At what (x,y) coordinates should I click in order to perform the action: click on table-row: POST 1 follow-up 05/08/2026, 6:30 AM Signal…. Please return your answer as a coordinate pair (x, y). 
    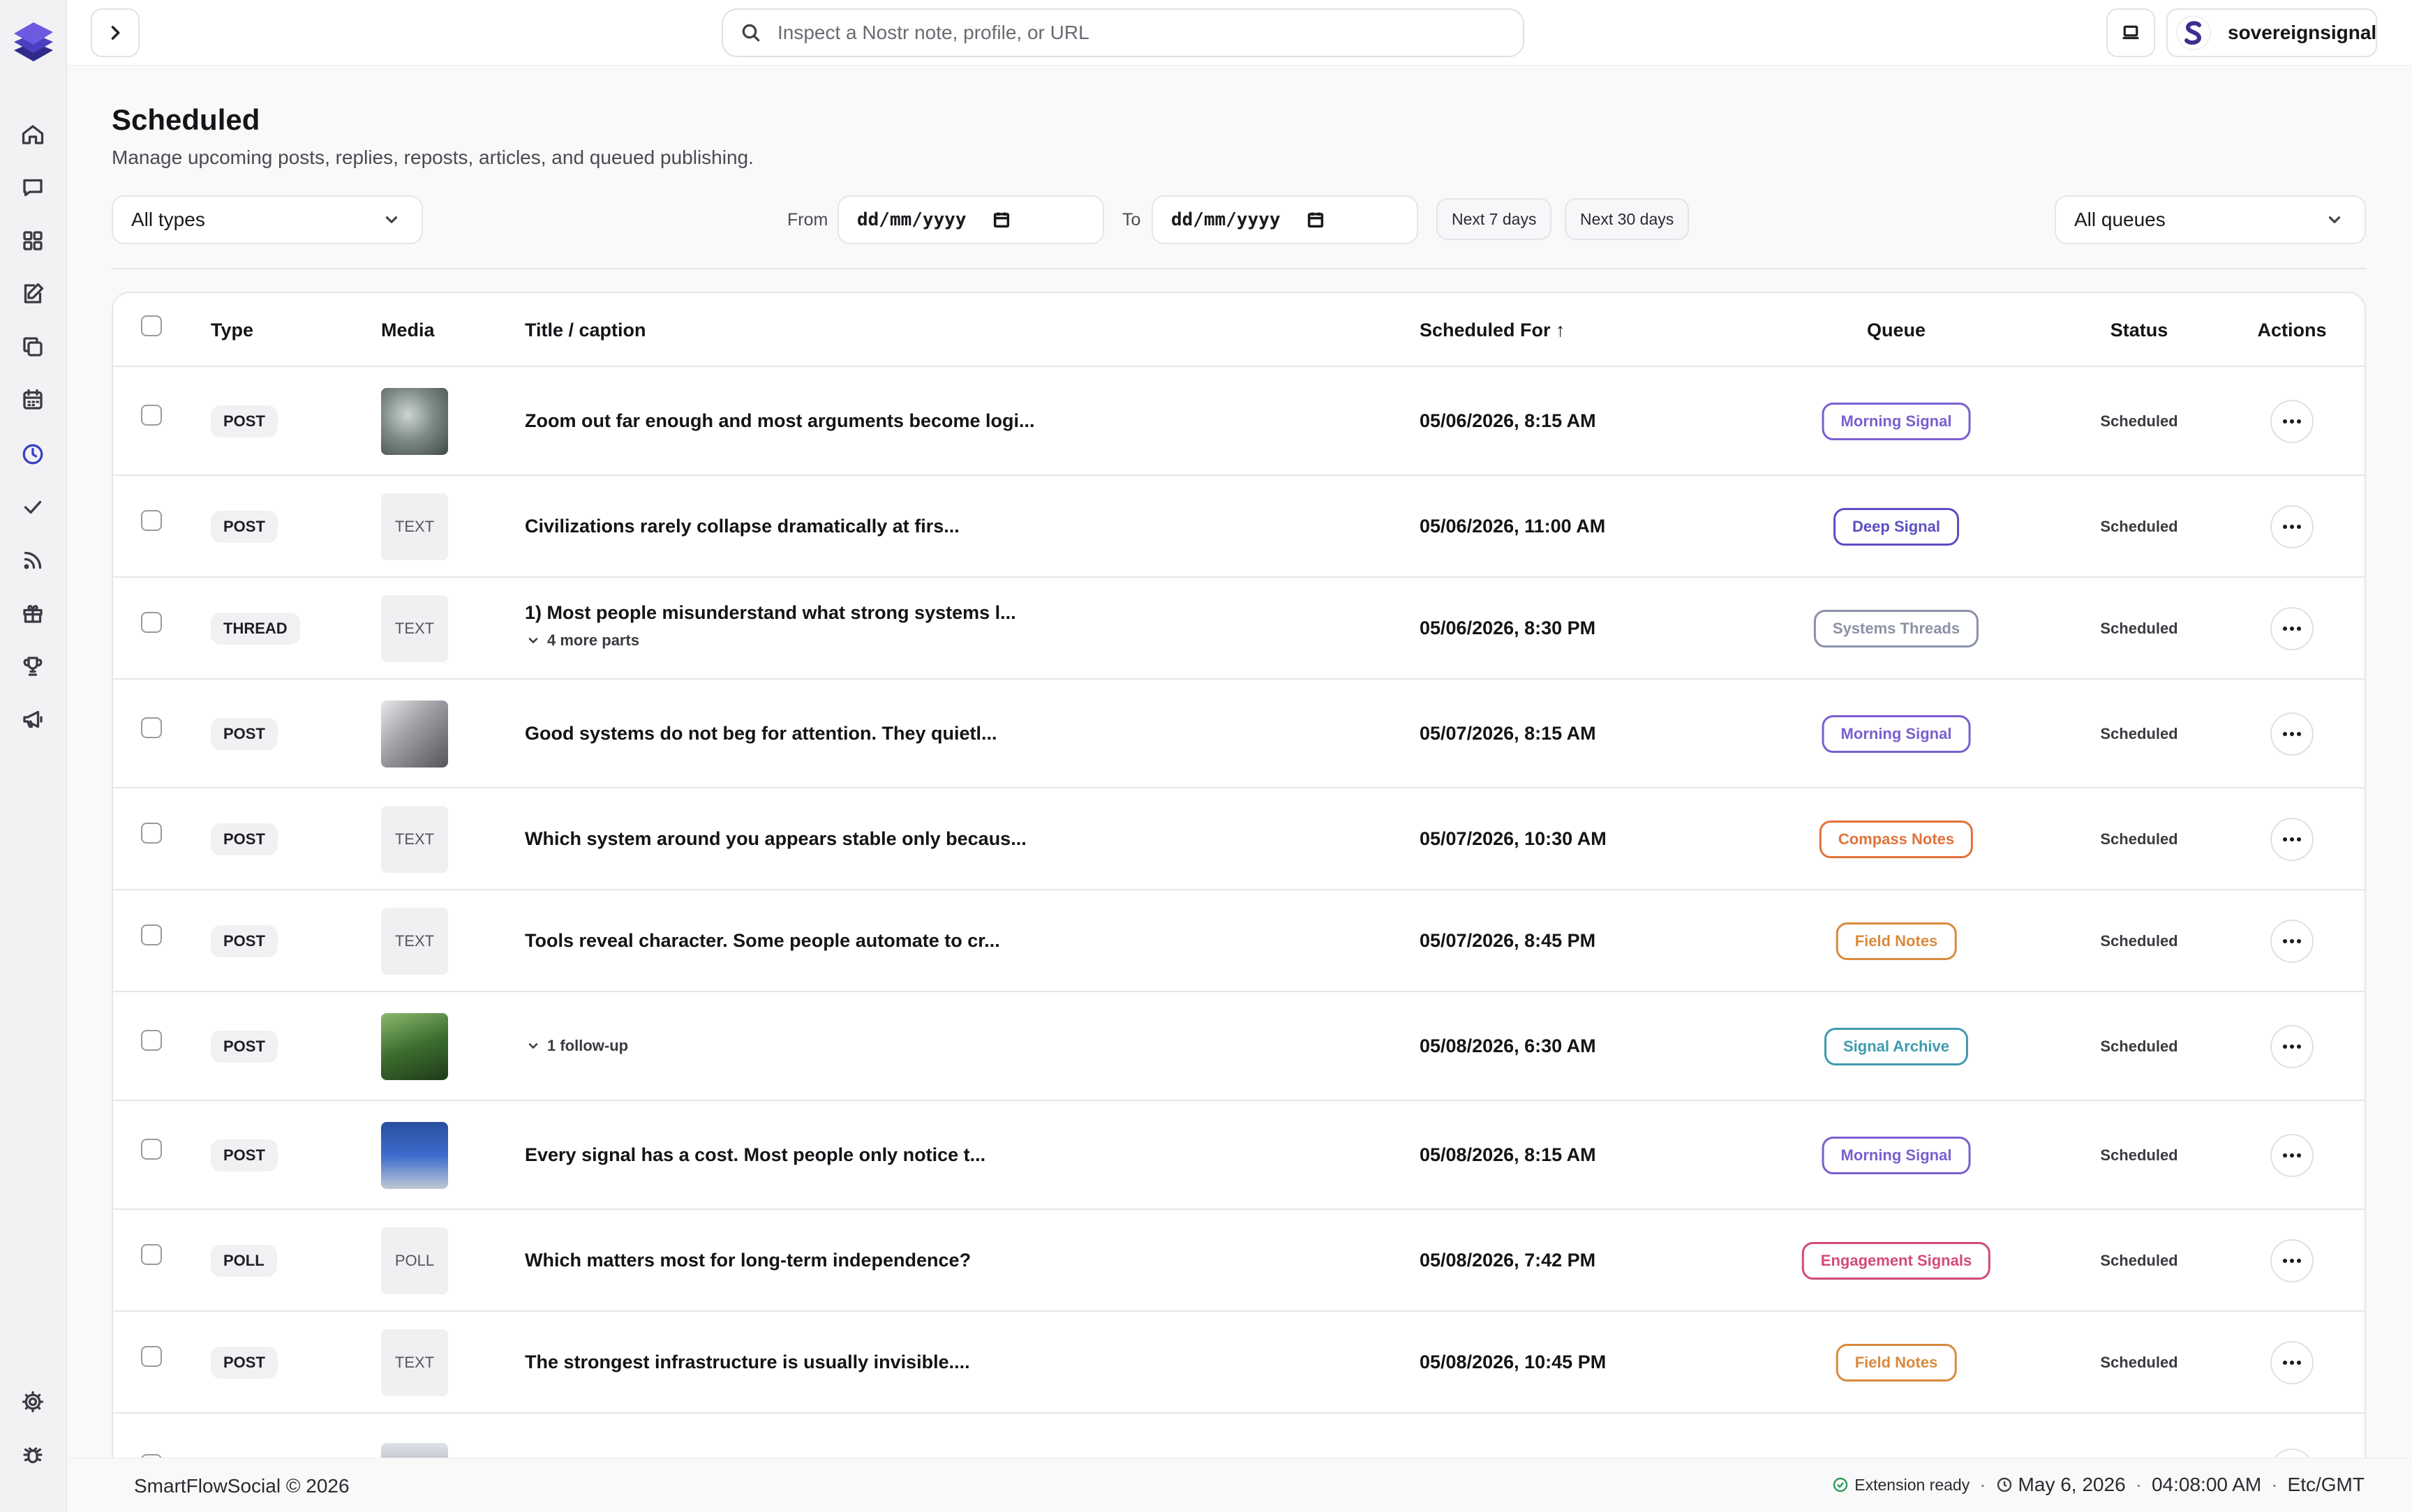
    Looking at the image, I should click on (1239, 1046).